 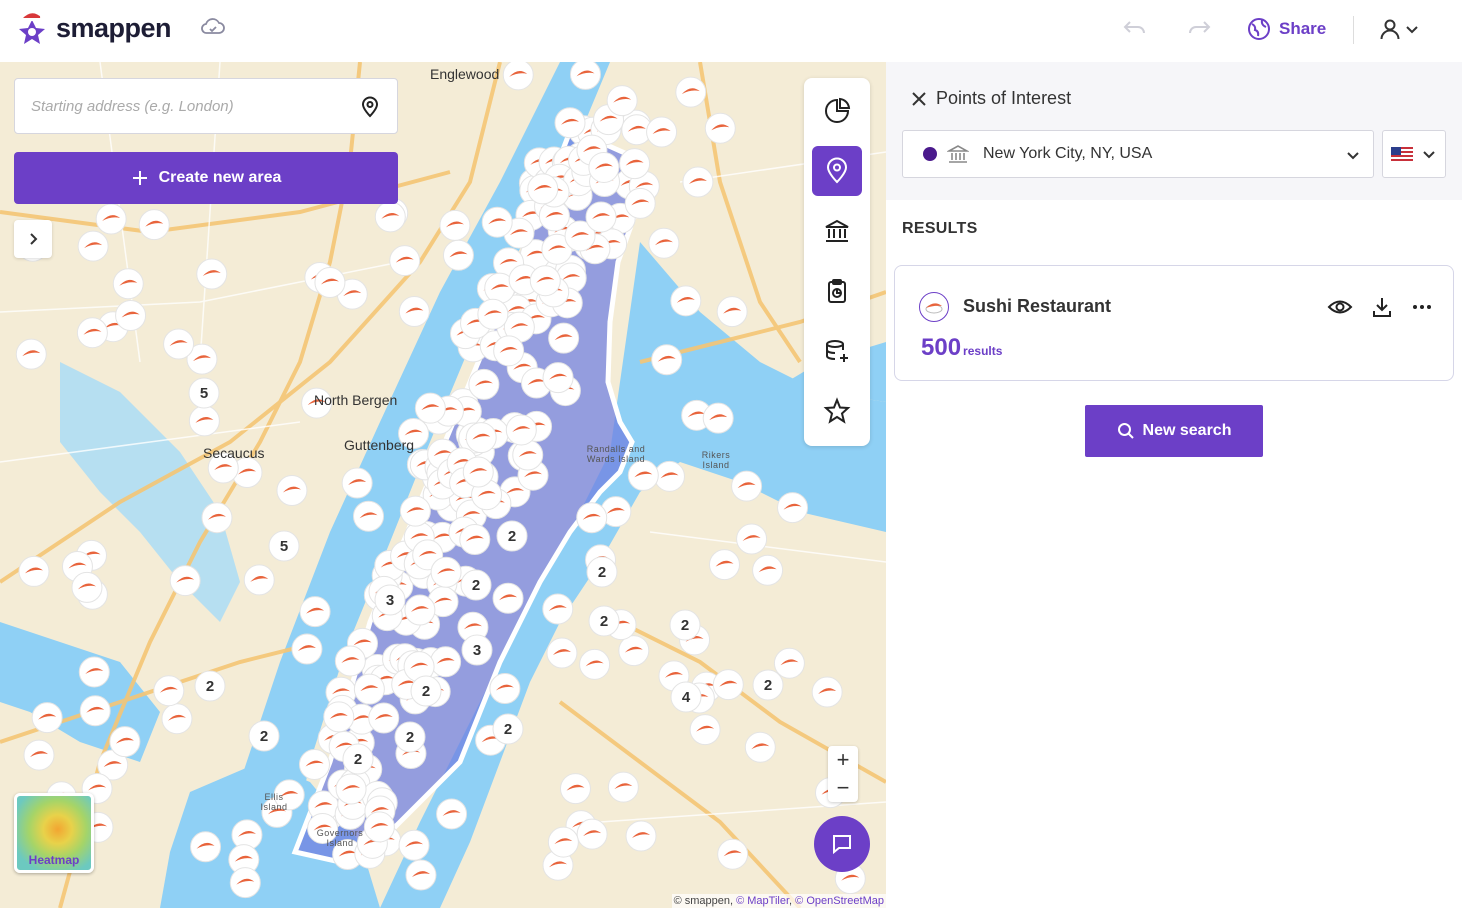 I want to click on share-button: Share, so click(x=1286, y=29).